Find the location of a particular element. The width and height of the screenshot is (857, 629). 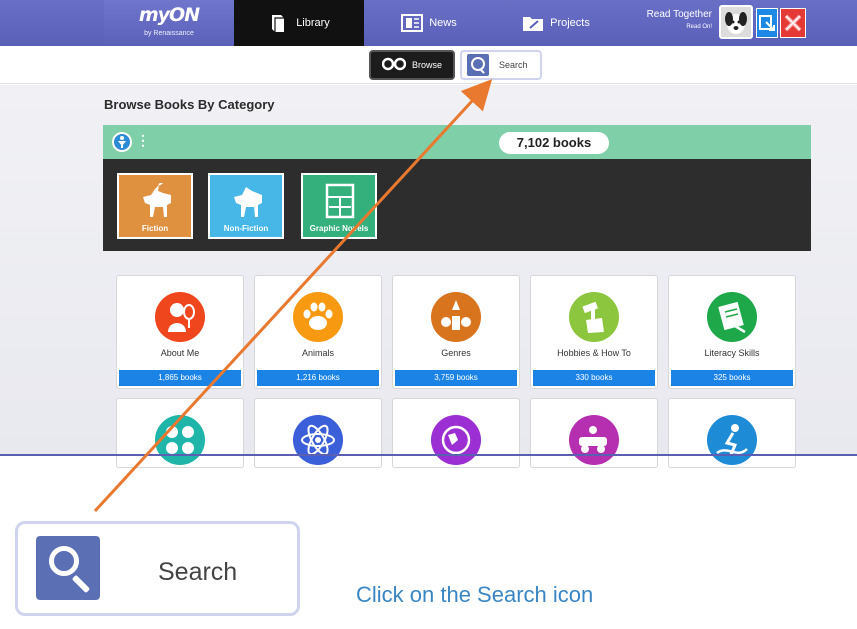

zoomed-search-label: Search is located at coordinates (198, 572).